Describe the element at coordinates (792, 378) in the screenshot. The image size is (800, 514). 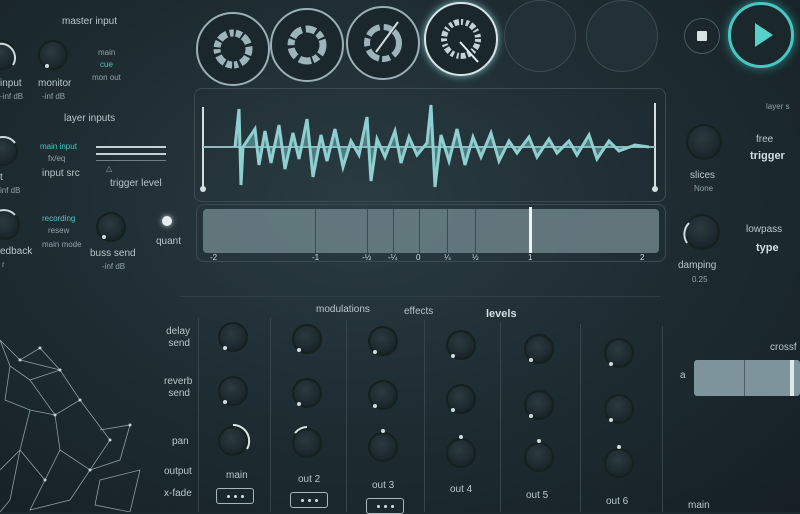
I see `crossfader-handle` at that location.